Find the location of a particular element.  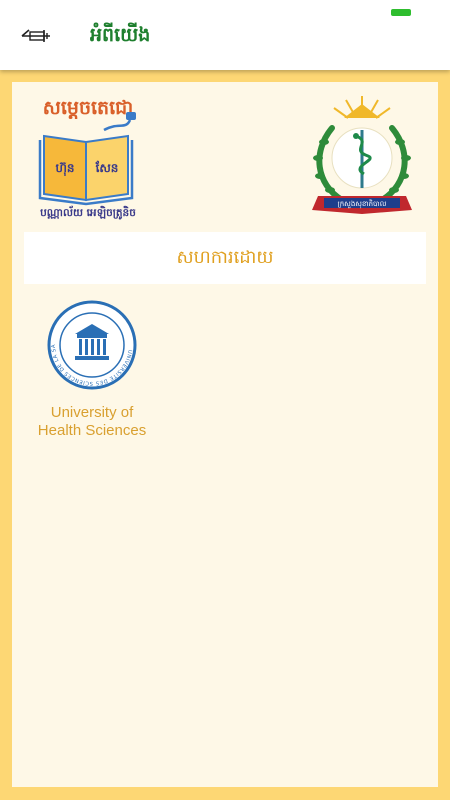

partner-name: University of Health Sciences is located at coordinates (92, 421).